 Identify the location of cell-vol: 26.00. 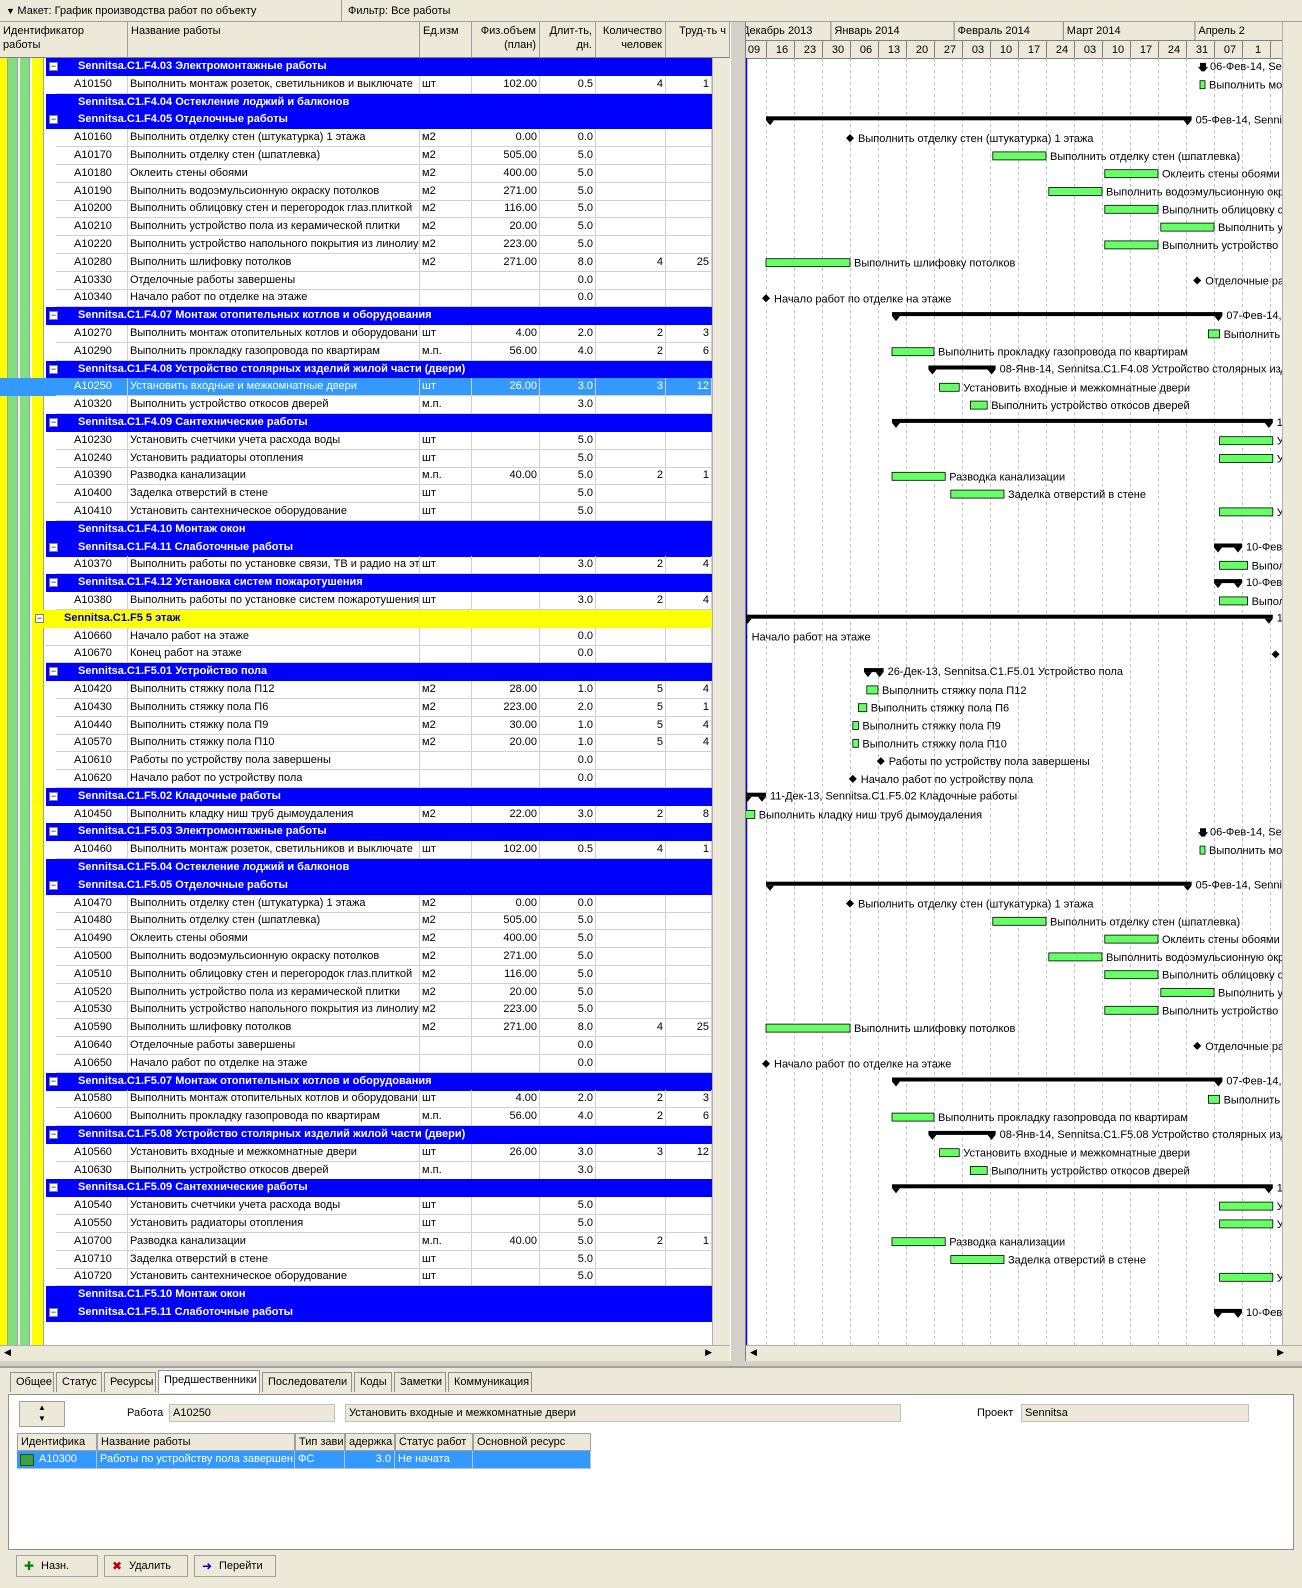
(506, 387).